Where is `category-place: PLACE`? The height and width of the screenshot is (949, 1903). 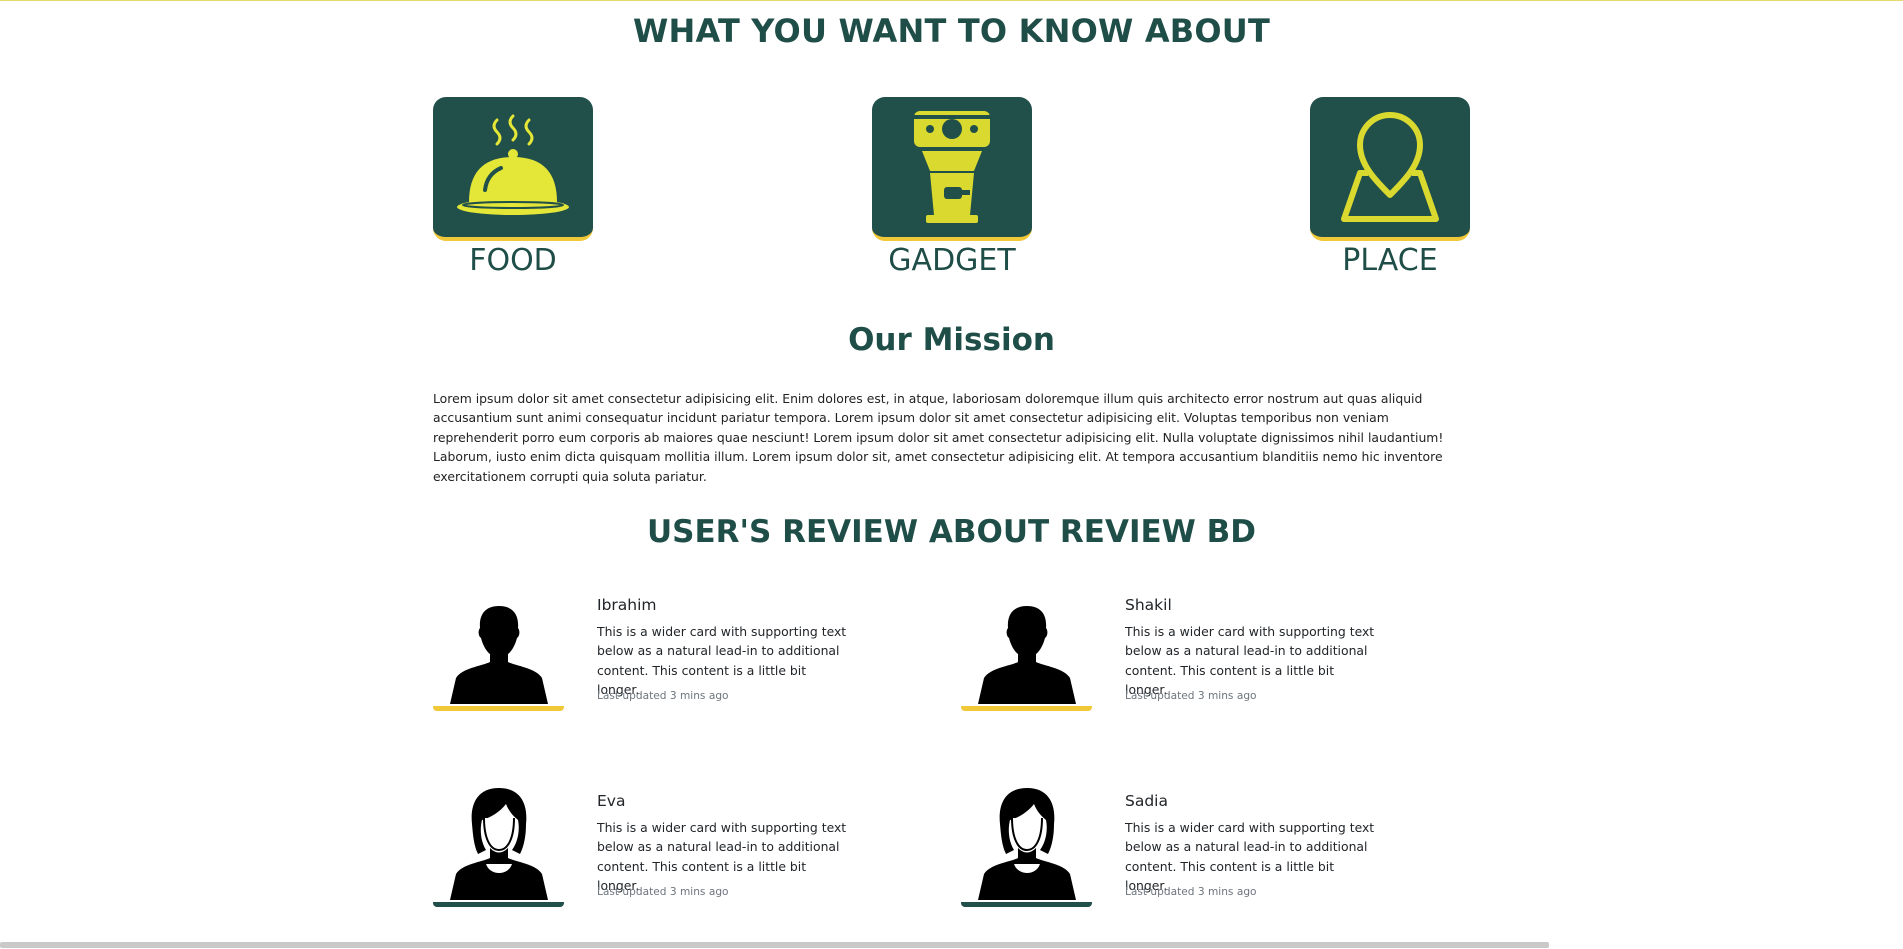 category-place: PLACE is located at coordinates (1390, 188).